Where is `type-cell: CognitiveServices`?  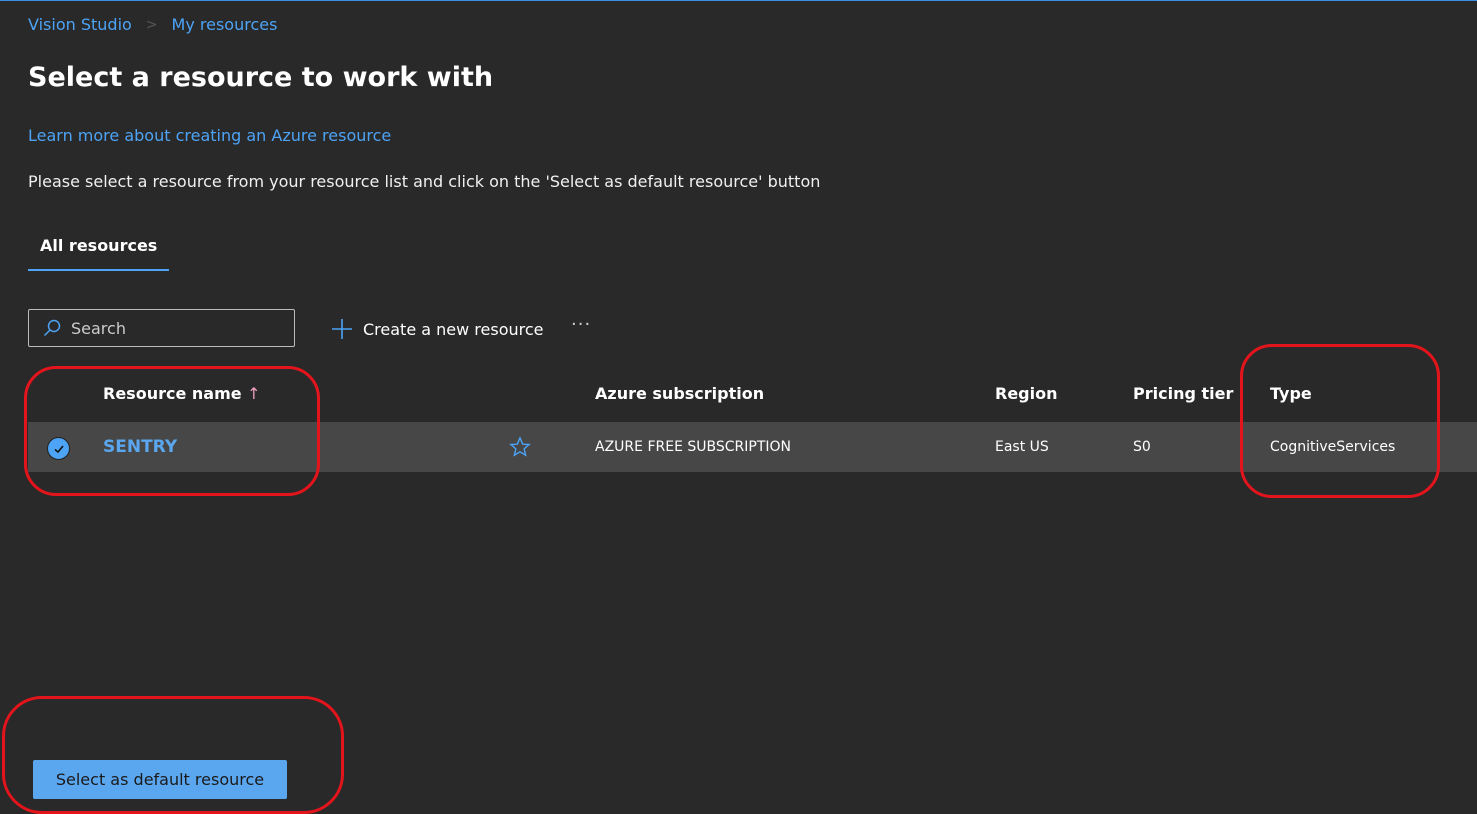
type-cell: CognitiveServices is located at coordinates (1333, 447).